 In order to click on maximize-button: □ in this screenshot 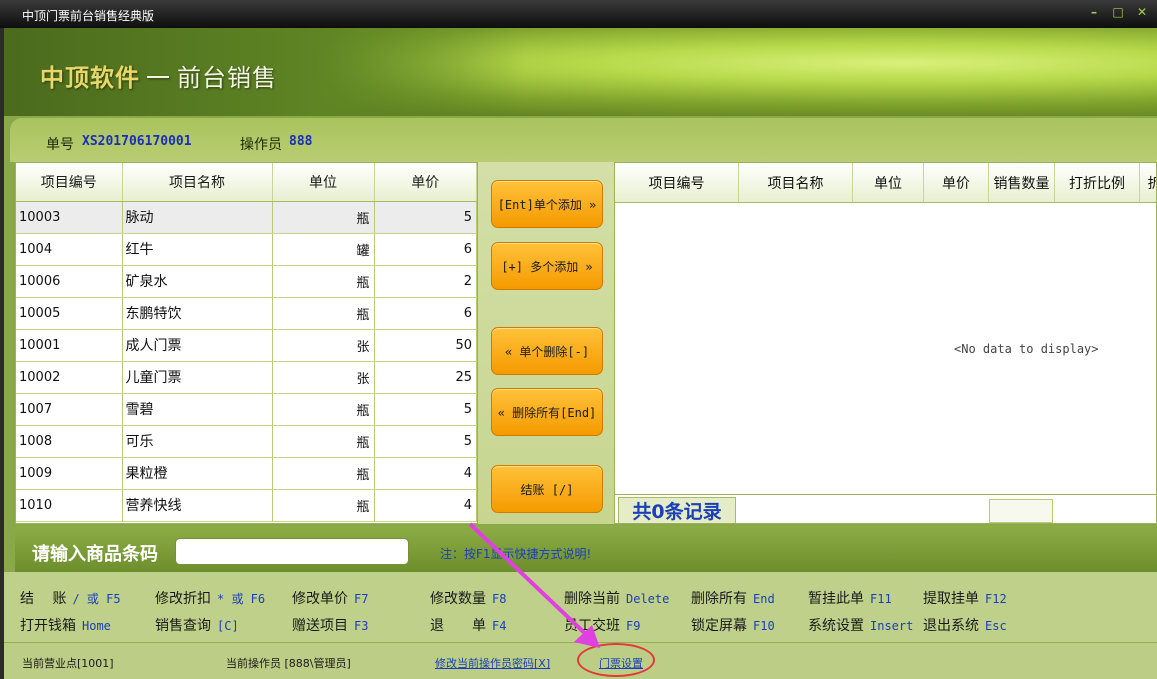, I will do `click(1118, 12)`.